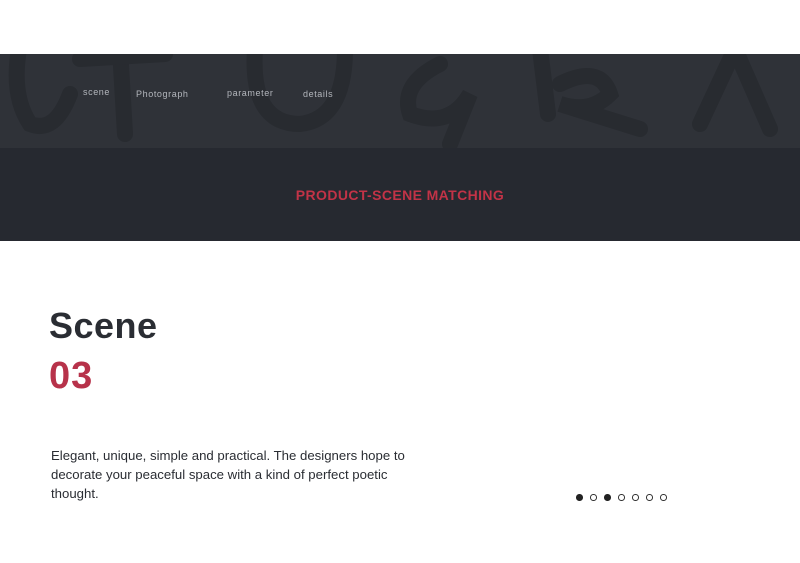 Image resolution: width=800 pixels, height=563 pixels. Describe the element at coordinates (162, 94) in the screenshot. I see `nav-item-photograph: Photograph` at that location.